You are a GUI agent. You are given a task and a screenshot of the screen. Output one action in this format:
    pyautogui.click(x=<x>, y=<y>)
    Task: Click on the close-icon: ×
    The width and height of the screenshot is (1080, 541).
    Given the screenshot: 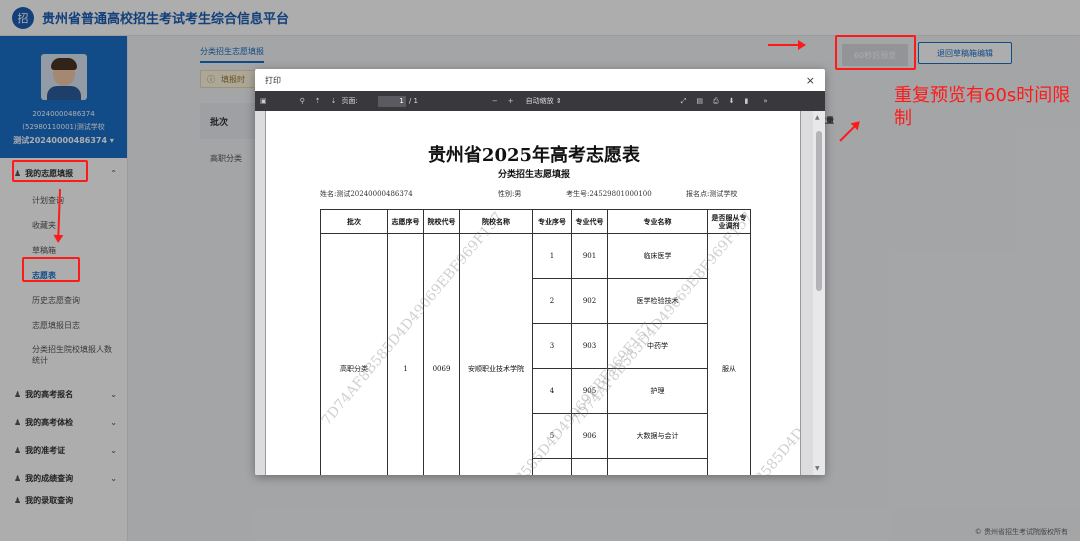 What is the action you would take?
    pyautogui.click(x=810, y=80)
    